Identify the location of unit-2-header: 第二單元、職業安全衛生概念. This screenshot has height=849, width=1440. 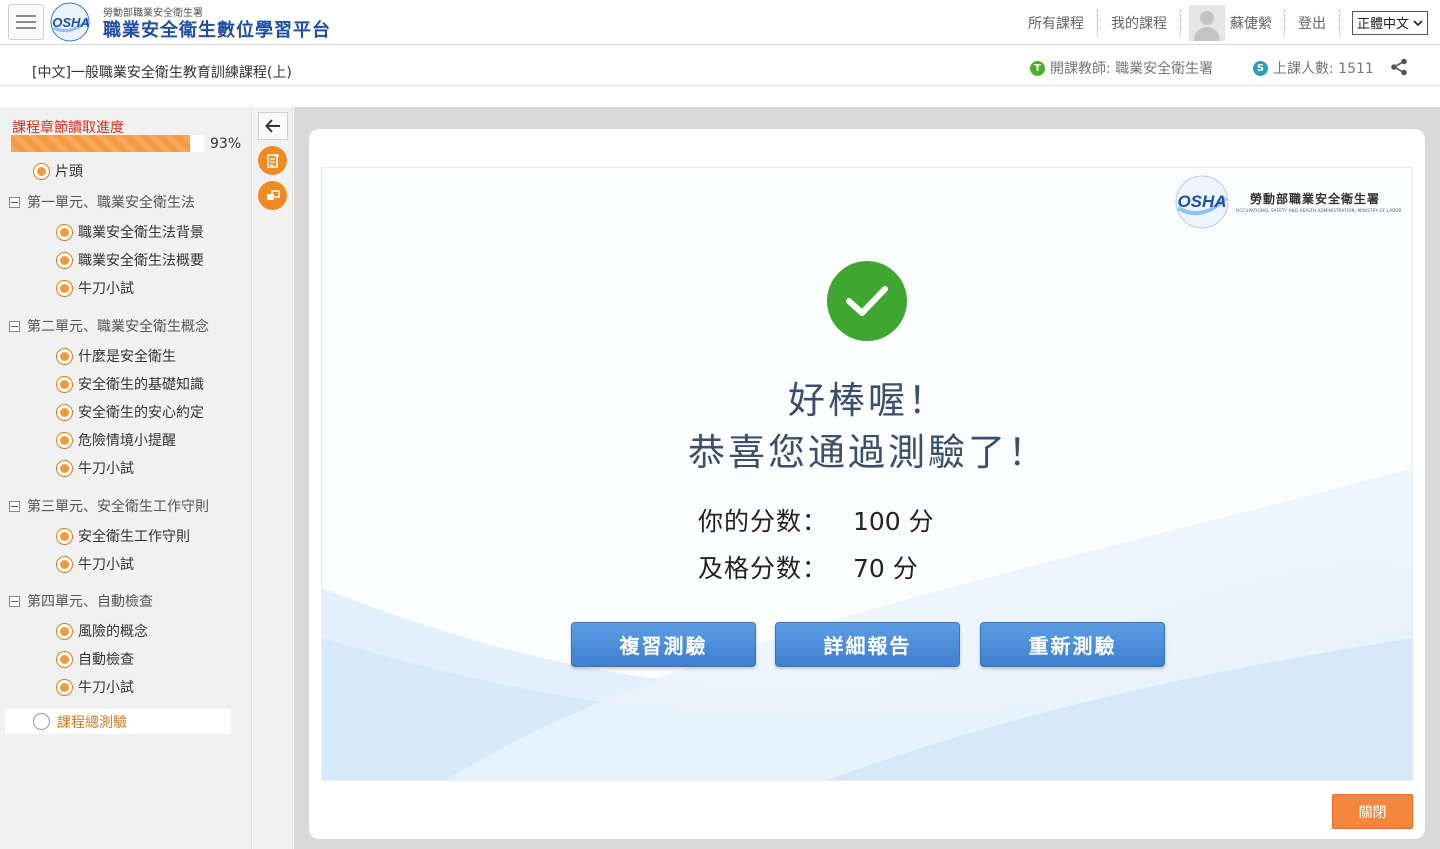
(109, 326).